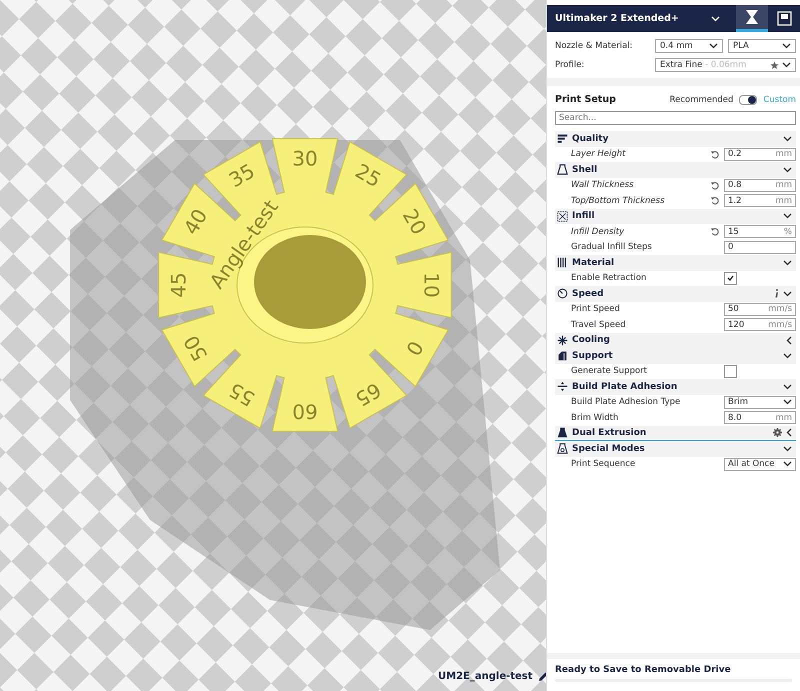 The width and height of the screenshot is (800, 691). Describe the element at coordinates (599, 154) in the screenshot. I see `setting-label: Layer Height` at that location.